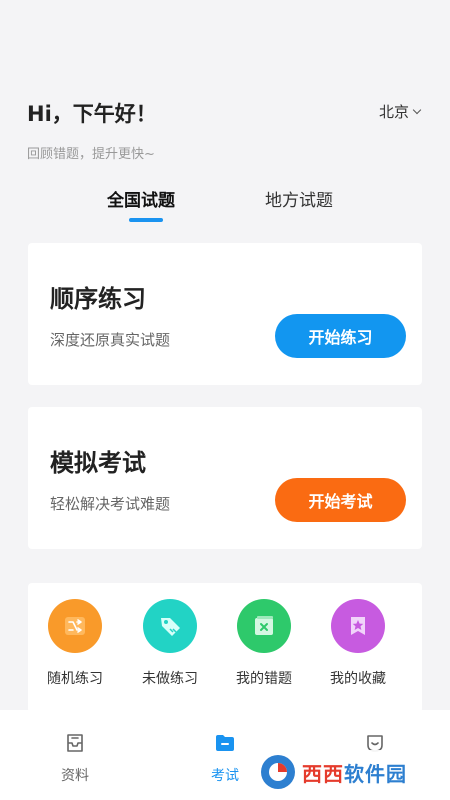 Image resolution: width=450 pixels, height=800 pixels. I want to click on tool-label: 未做练习, so click(170, 679).